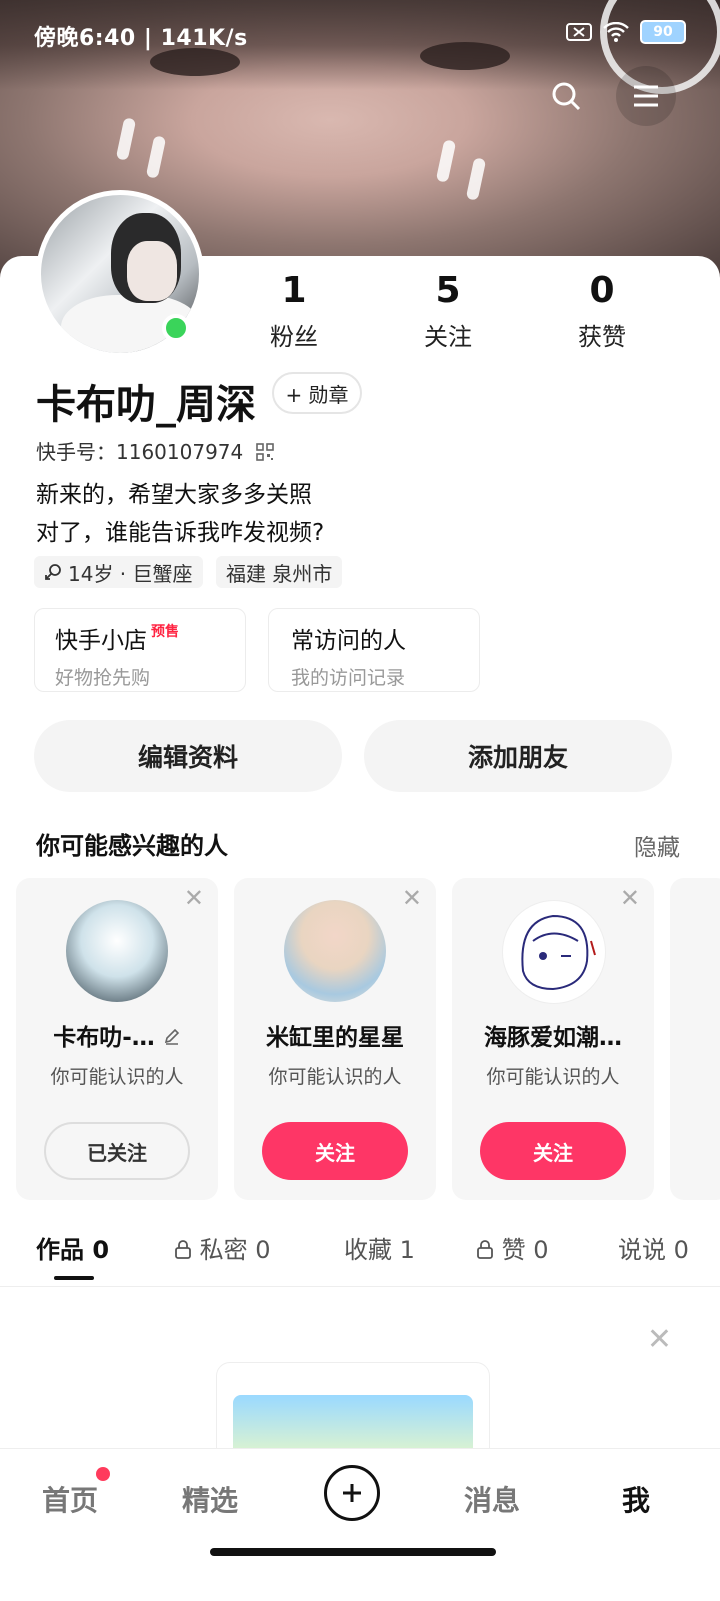 Image resolution: width=720 pixels, height=1601 pixels. I want to click on stat-label: 粉丝, so click(294, 337).